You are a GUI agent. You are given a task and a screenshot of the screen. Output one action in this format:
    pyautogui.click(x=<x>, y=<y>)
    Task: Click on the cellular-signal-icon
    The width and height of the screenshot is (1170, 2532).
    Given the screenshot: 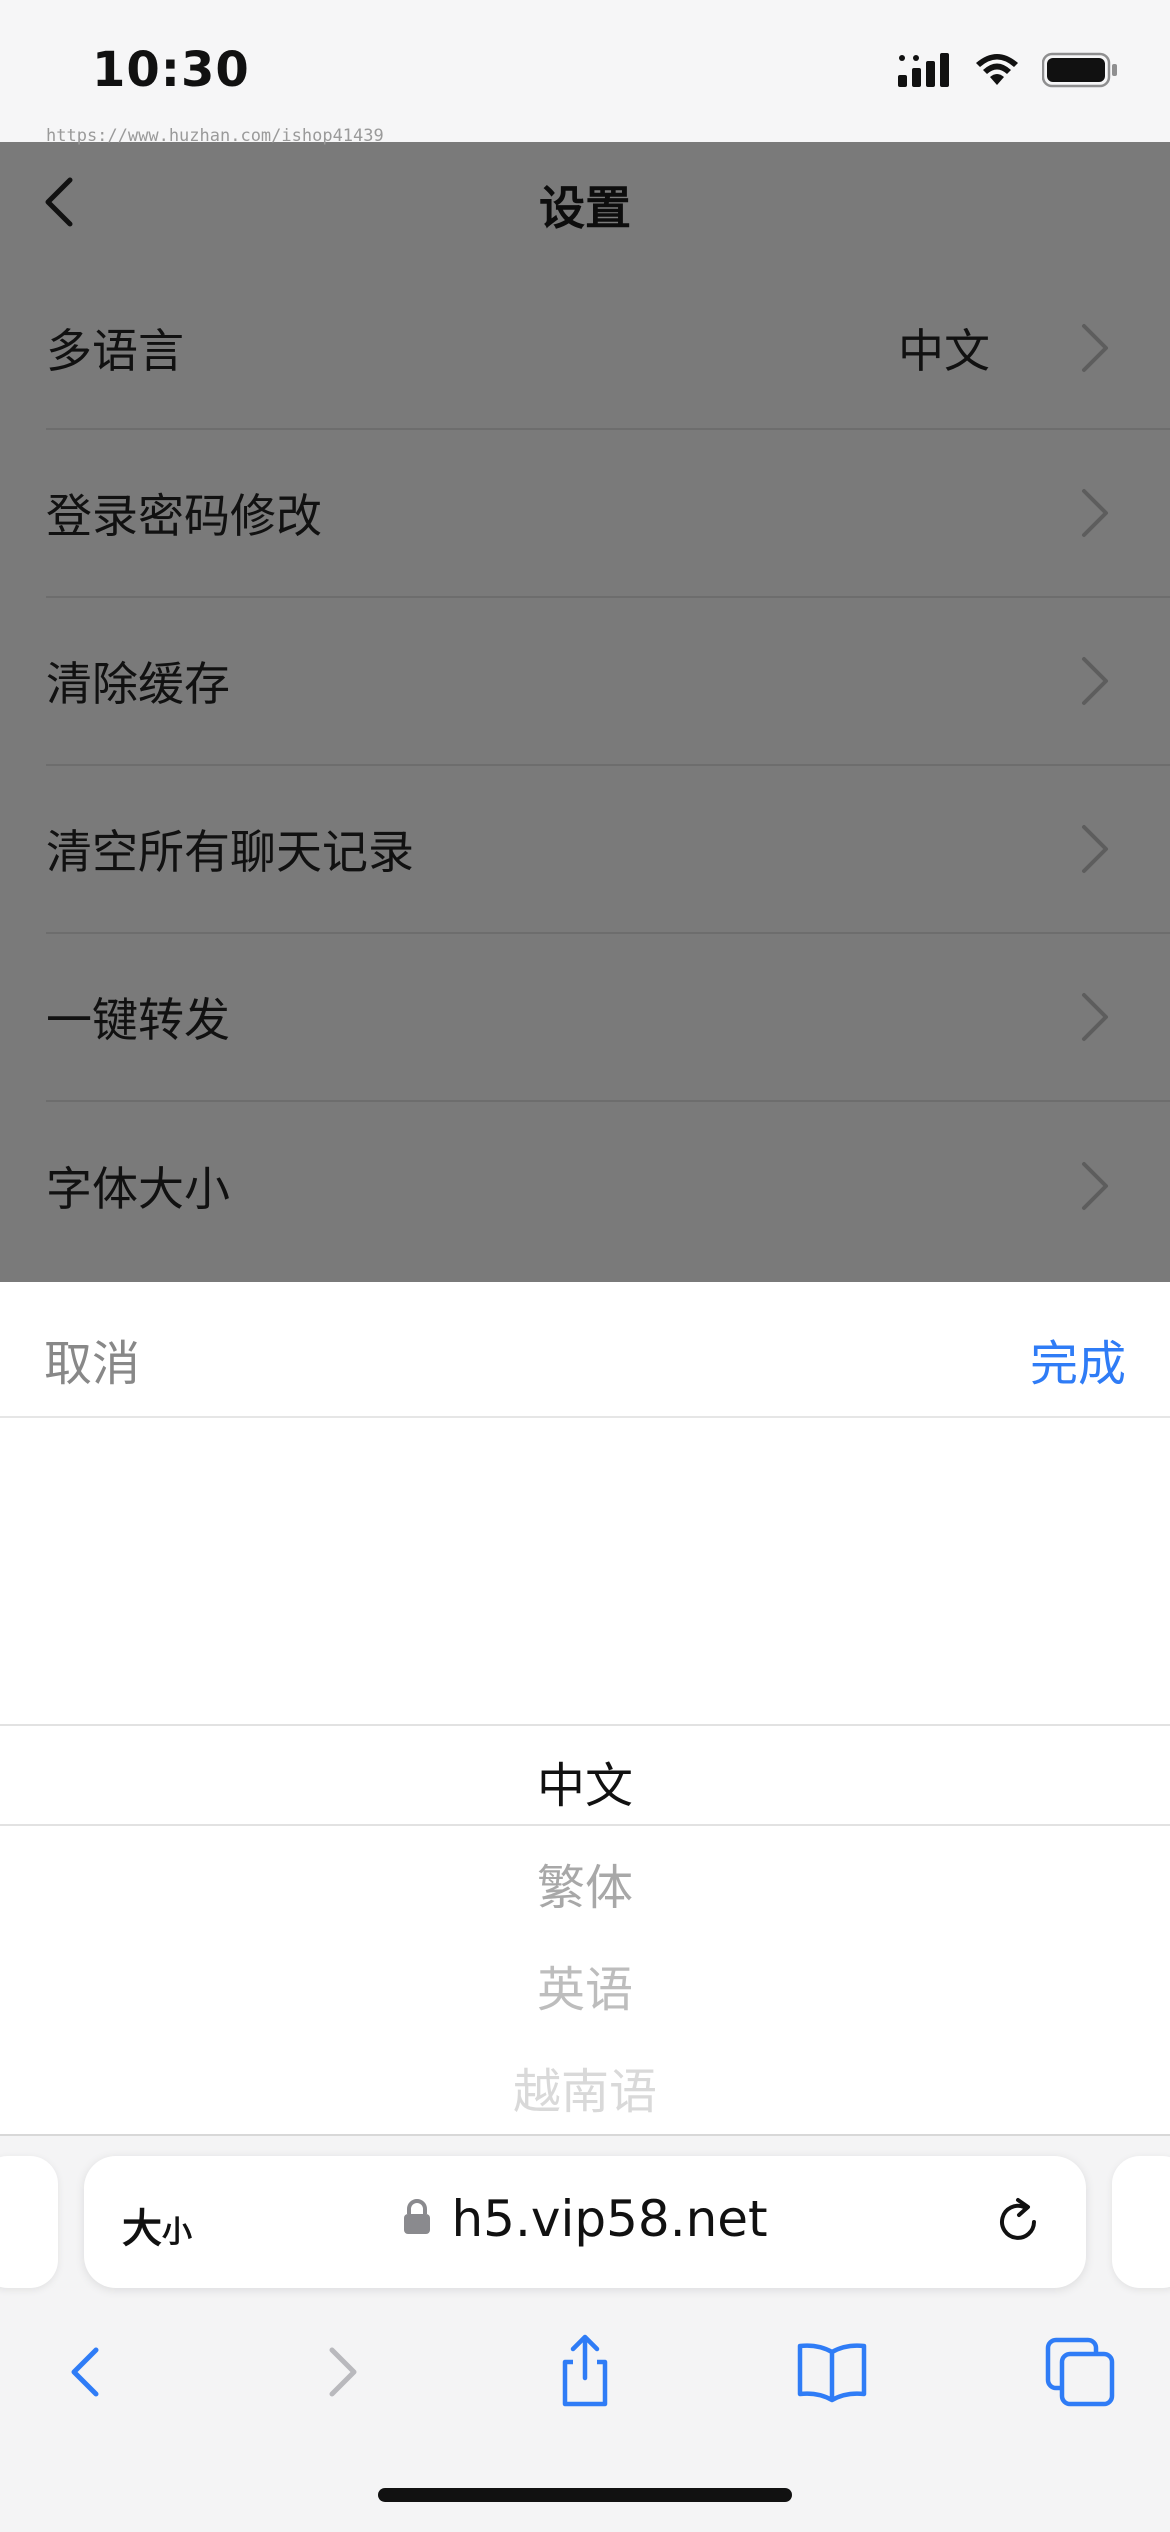 What is the action you would take?
    pyautogui.click(x=925, y=72)
    